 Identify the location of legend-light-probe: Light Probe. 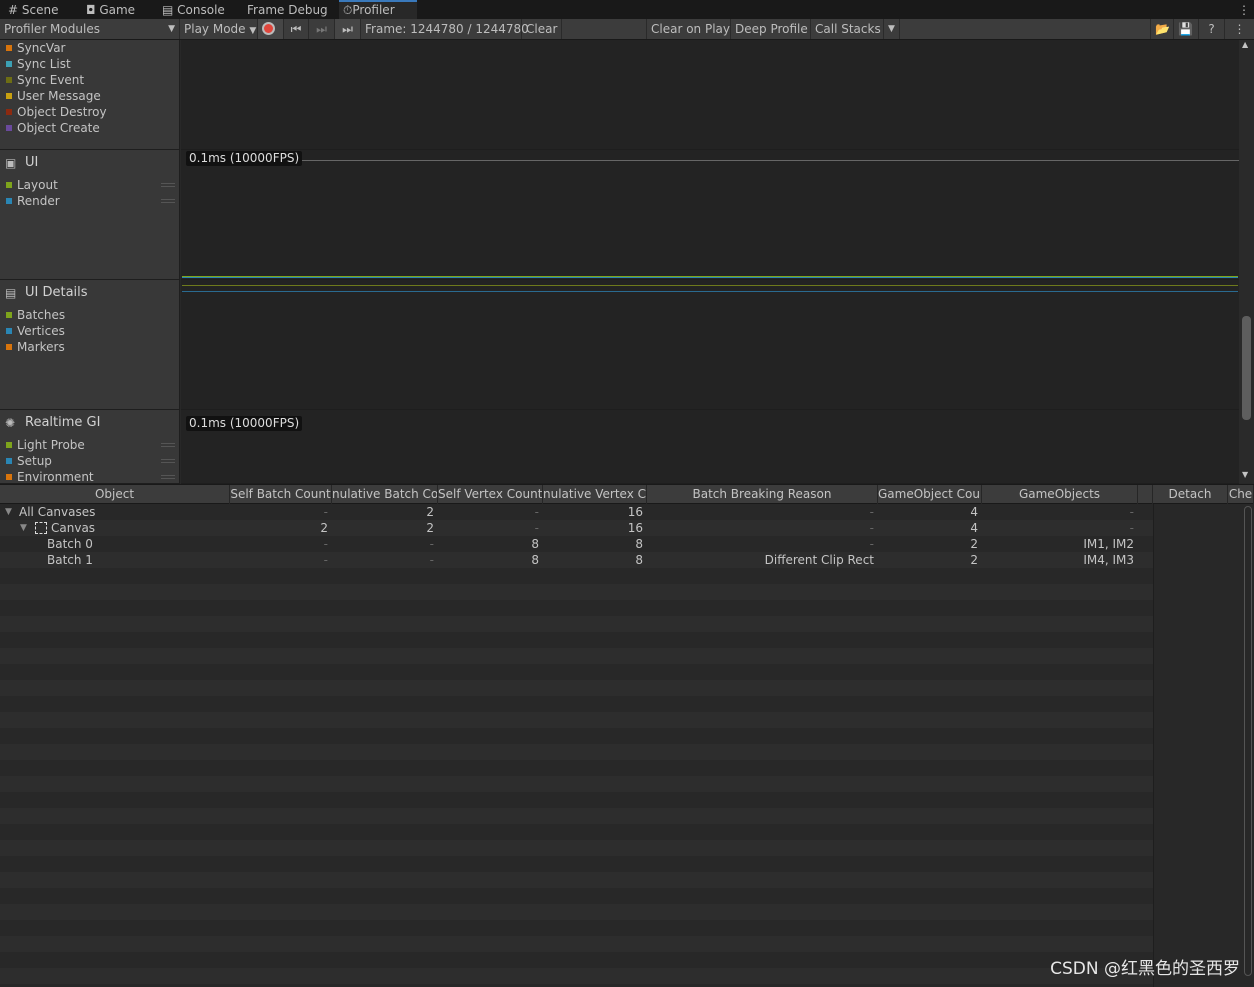
(45, 445).